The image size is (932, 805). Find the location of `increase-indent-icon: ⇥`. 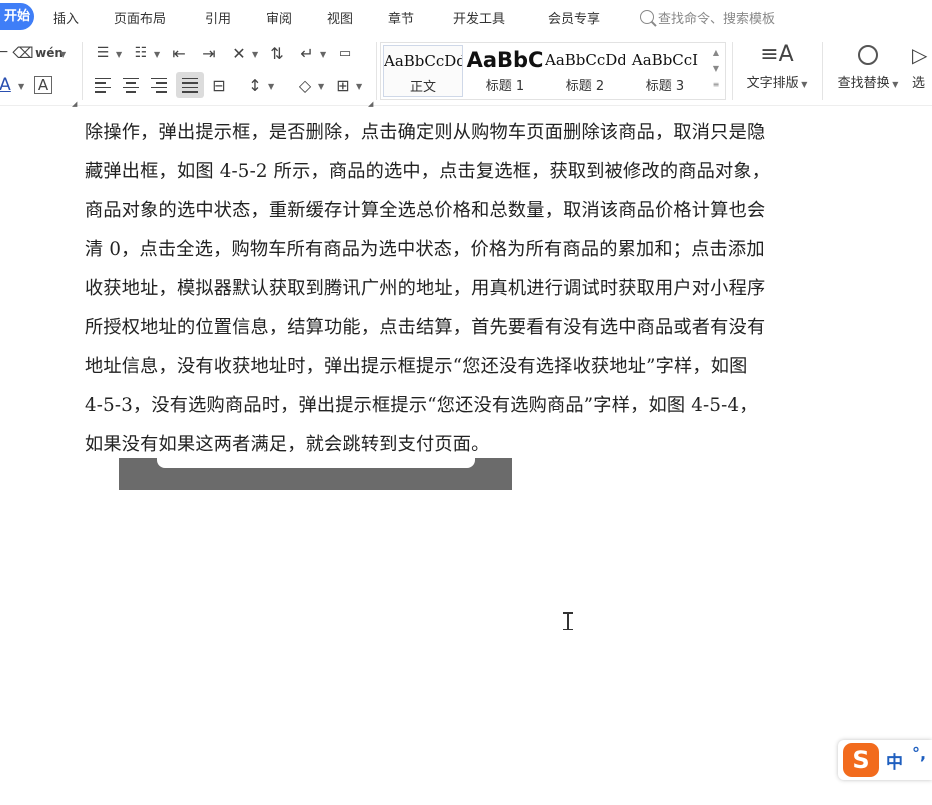

increase-indent-icon: ⇥ is located at coordinates (209, 53).